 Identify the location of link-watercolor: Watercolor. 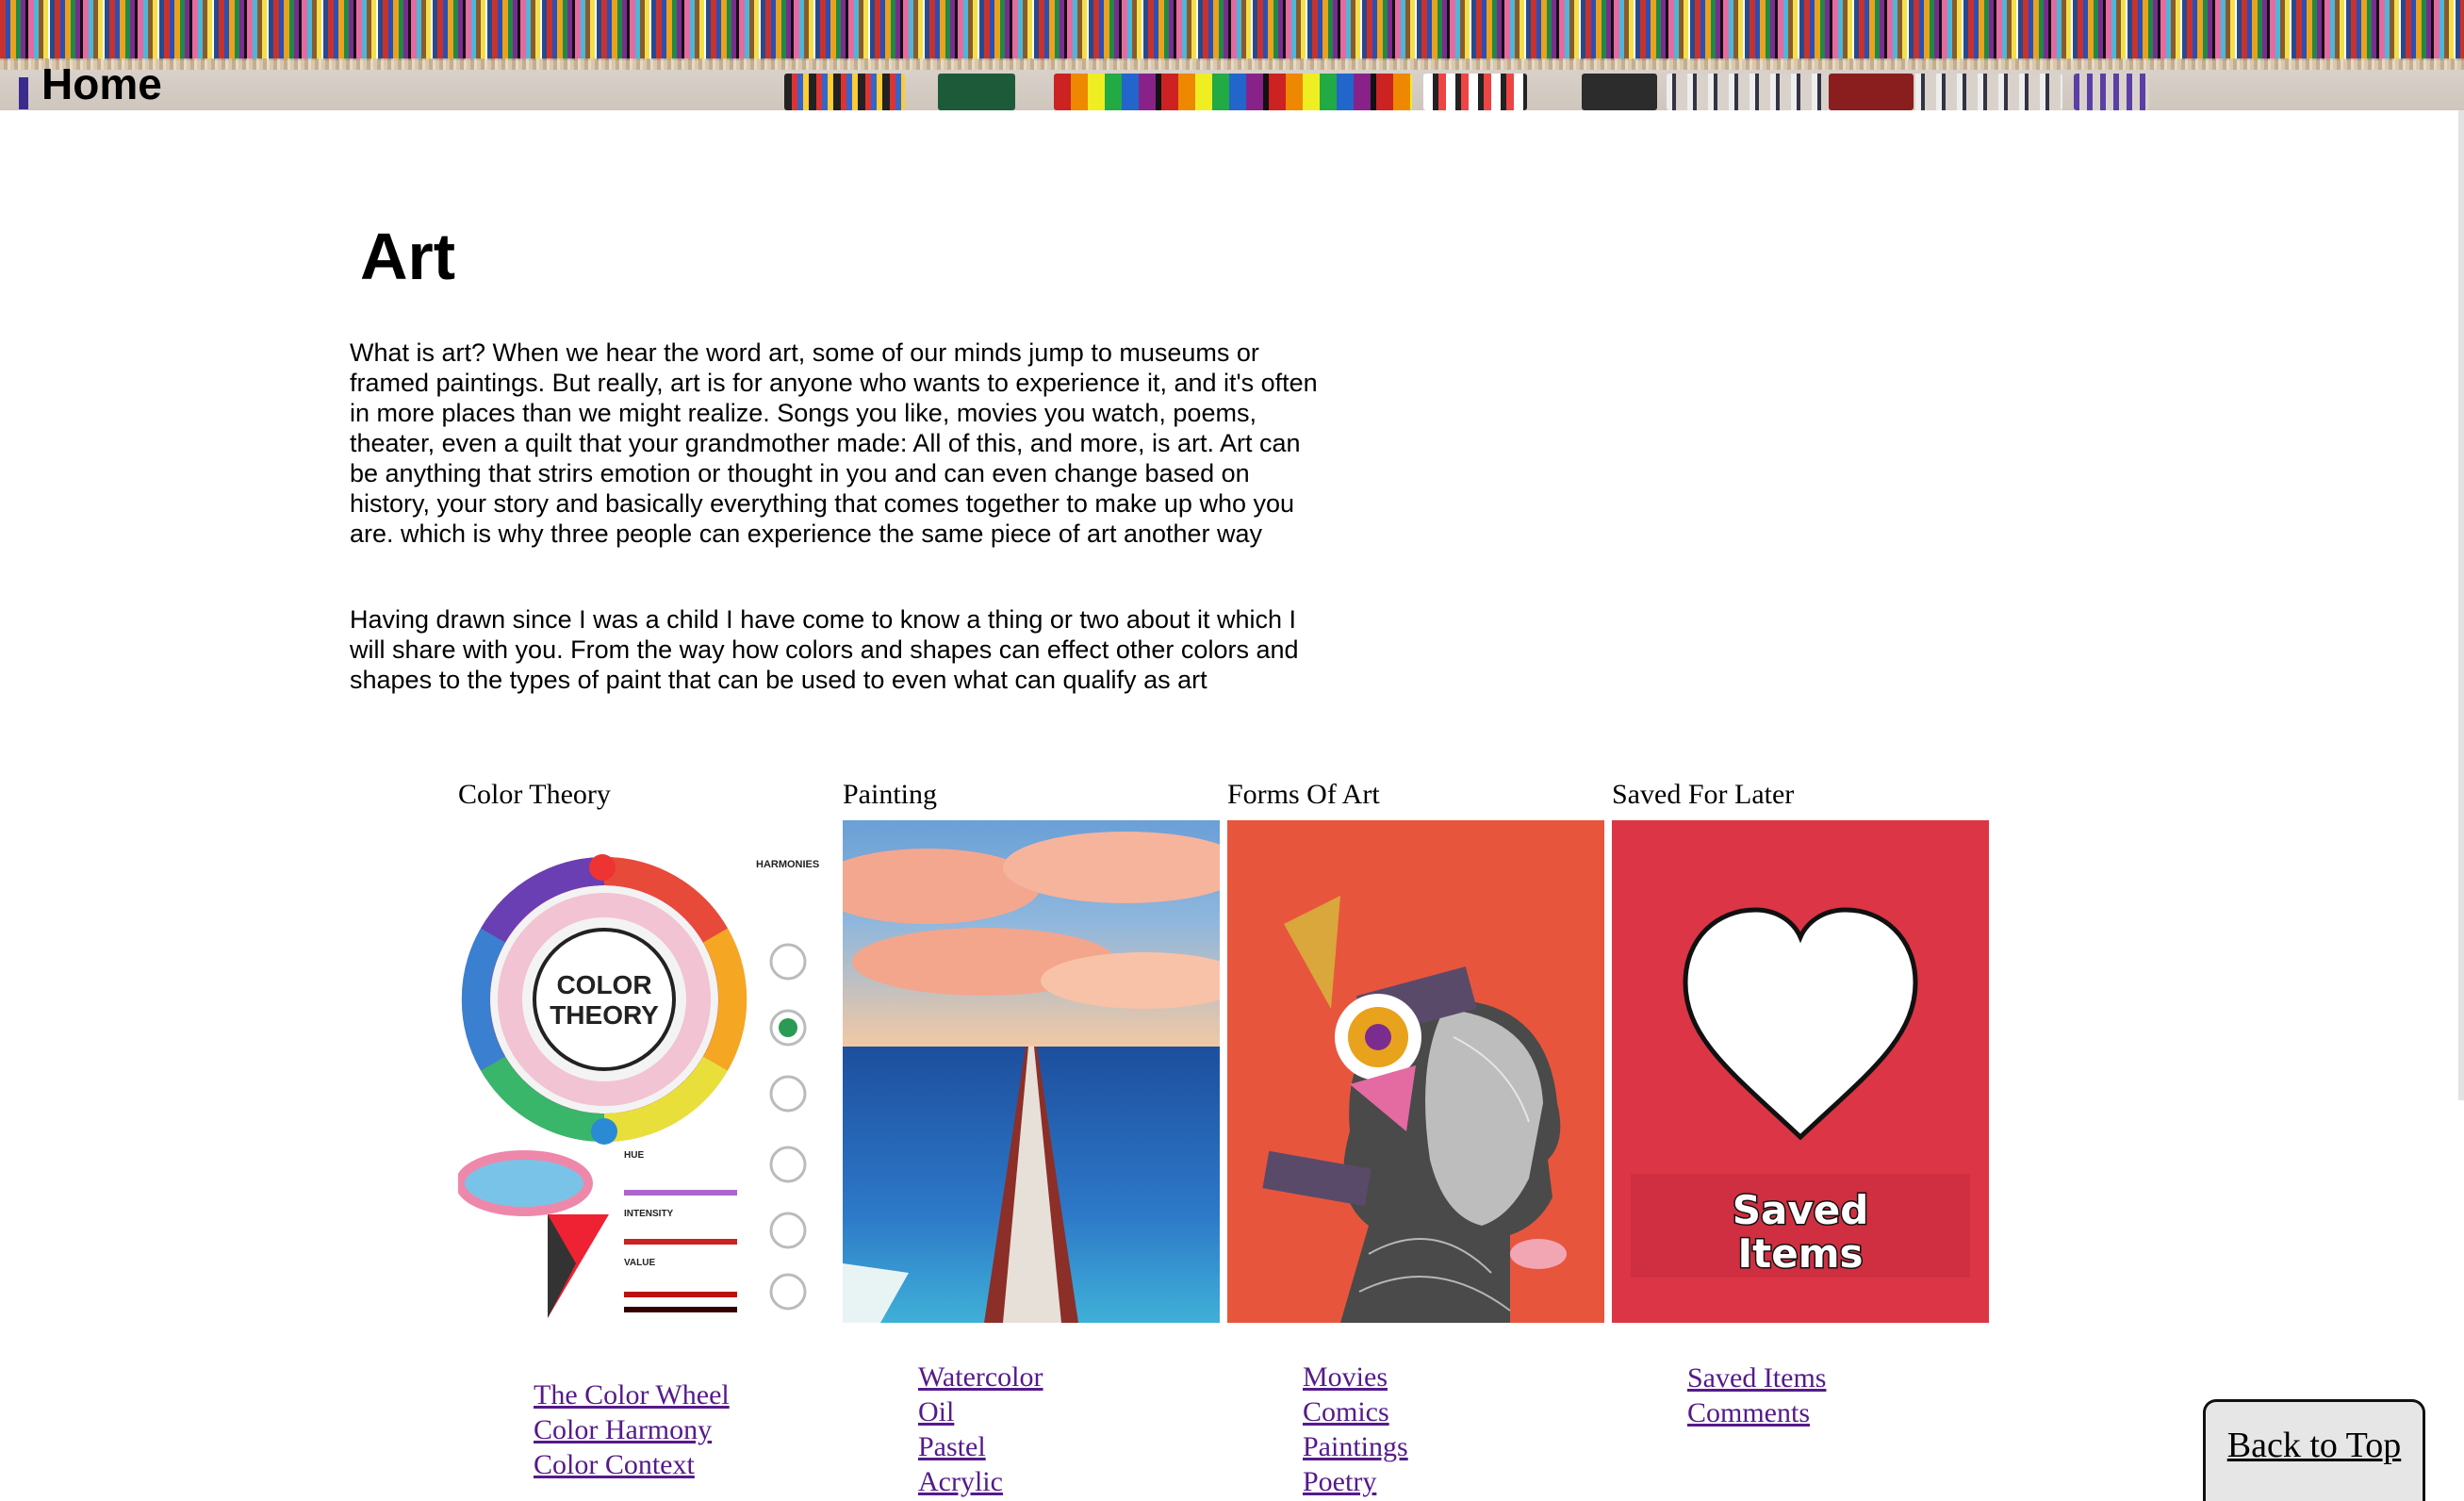
(980, 1377).